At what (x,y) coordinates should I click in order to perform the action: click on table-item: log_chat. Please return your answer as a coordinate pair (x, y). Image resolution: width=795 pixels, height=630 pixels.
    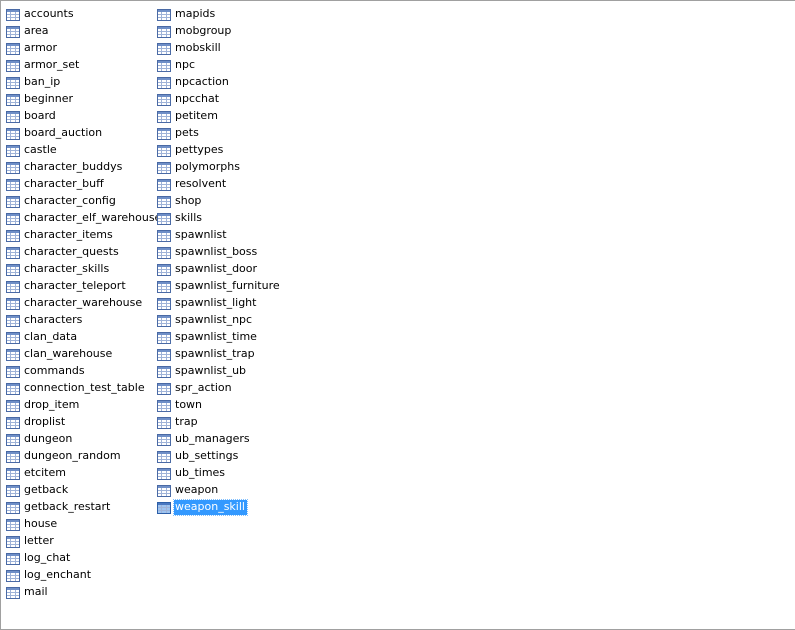
    Looking at the image, I should click on (84, 558).